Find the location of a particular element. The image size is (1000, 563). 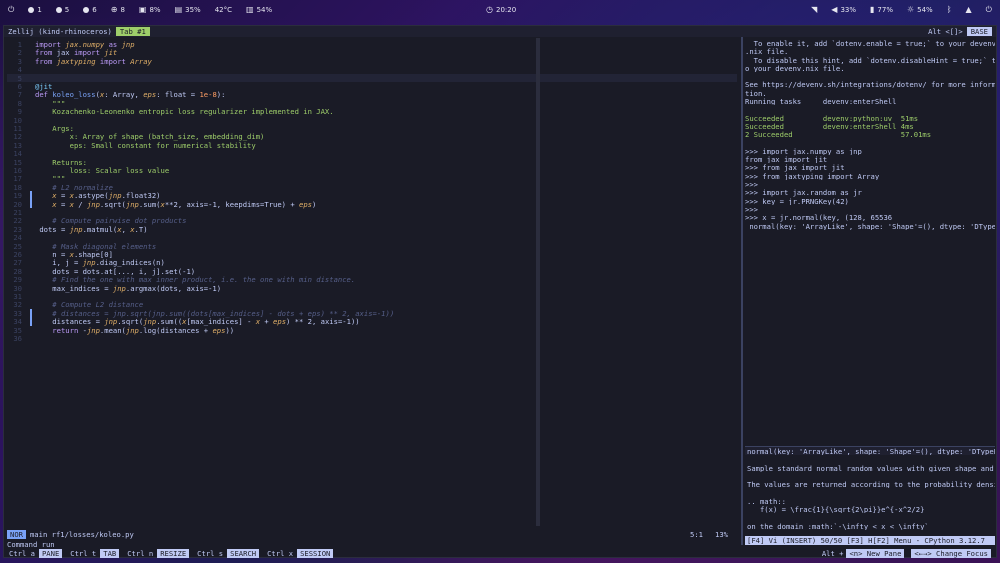

battery-indicator: ▮ 77% is located at coordinates (881, 10).